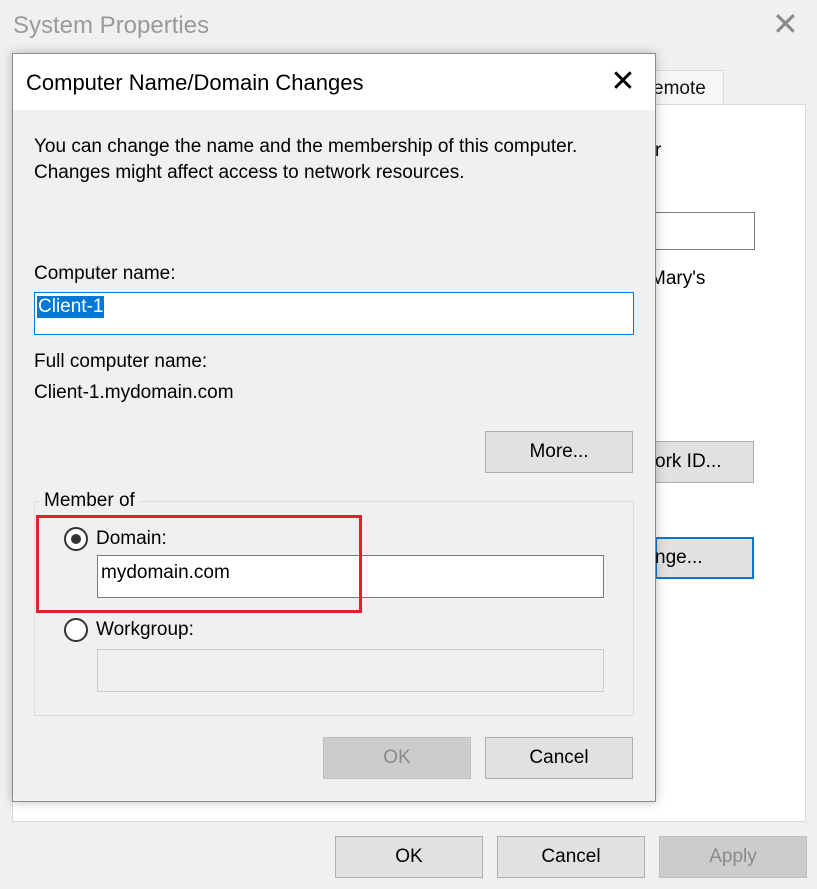 The height and width of the screenshot is (889, 817). I want to click on full-computer-name-label: Full computer name:, so click(121, 361).